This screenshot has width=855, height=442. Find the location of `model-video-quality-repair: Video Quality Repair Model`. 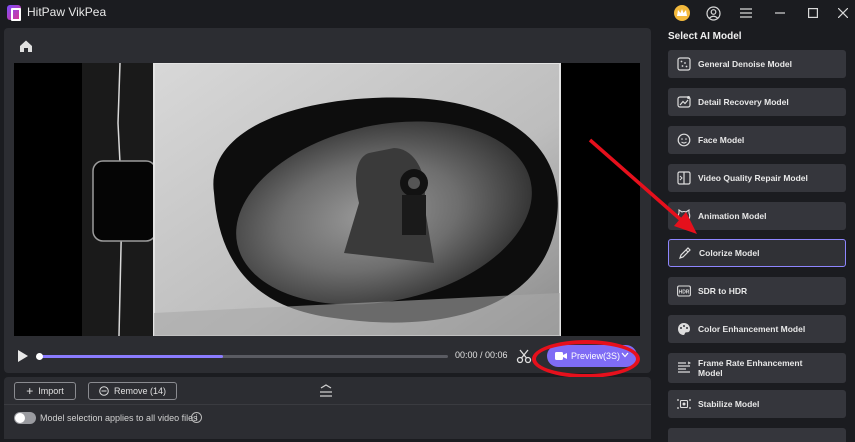

model-video-quality-repair: Video Quality Repair Model is located at coordinates (757, 178).